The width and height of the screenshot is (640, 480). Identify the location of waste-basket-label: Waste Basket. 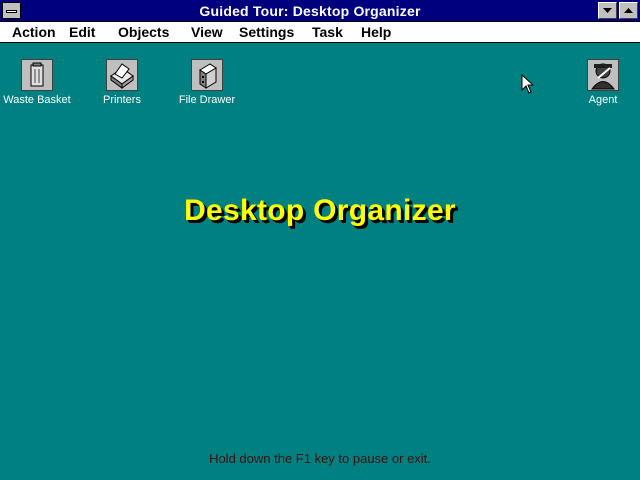
(37, 100).